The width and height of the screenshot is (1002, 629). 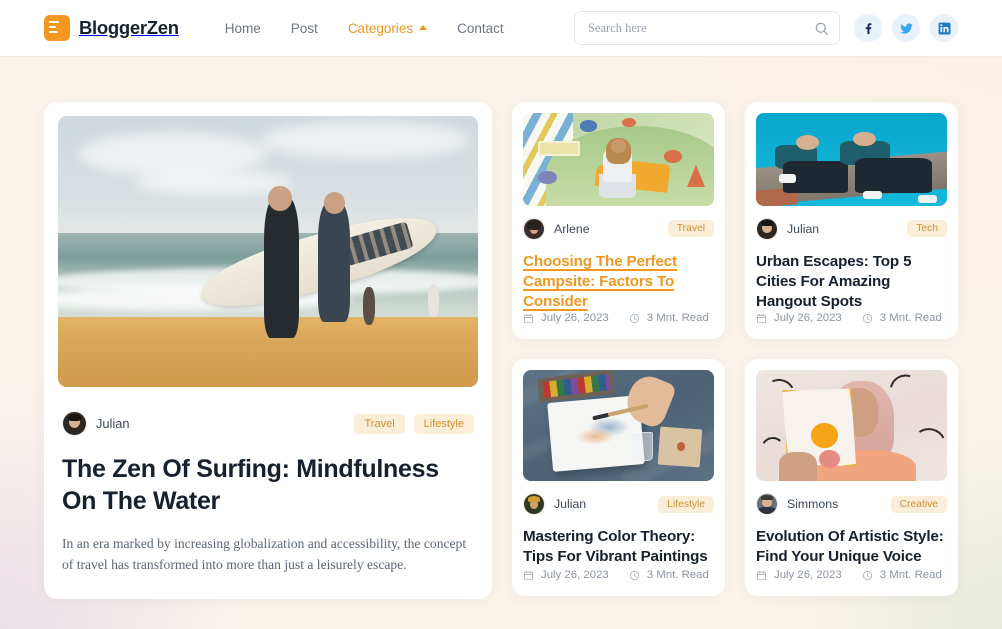 What do you see at coordinates (380, 28) in the screenshot?
I see `nav-label: Categories` at bounding box center [380, 28].